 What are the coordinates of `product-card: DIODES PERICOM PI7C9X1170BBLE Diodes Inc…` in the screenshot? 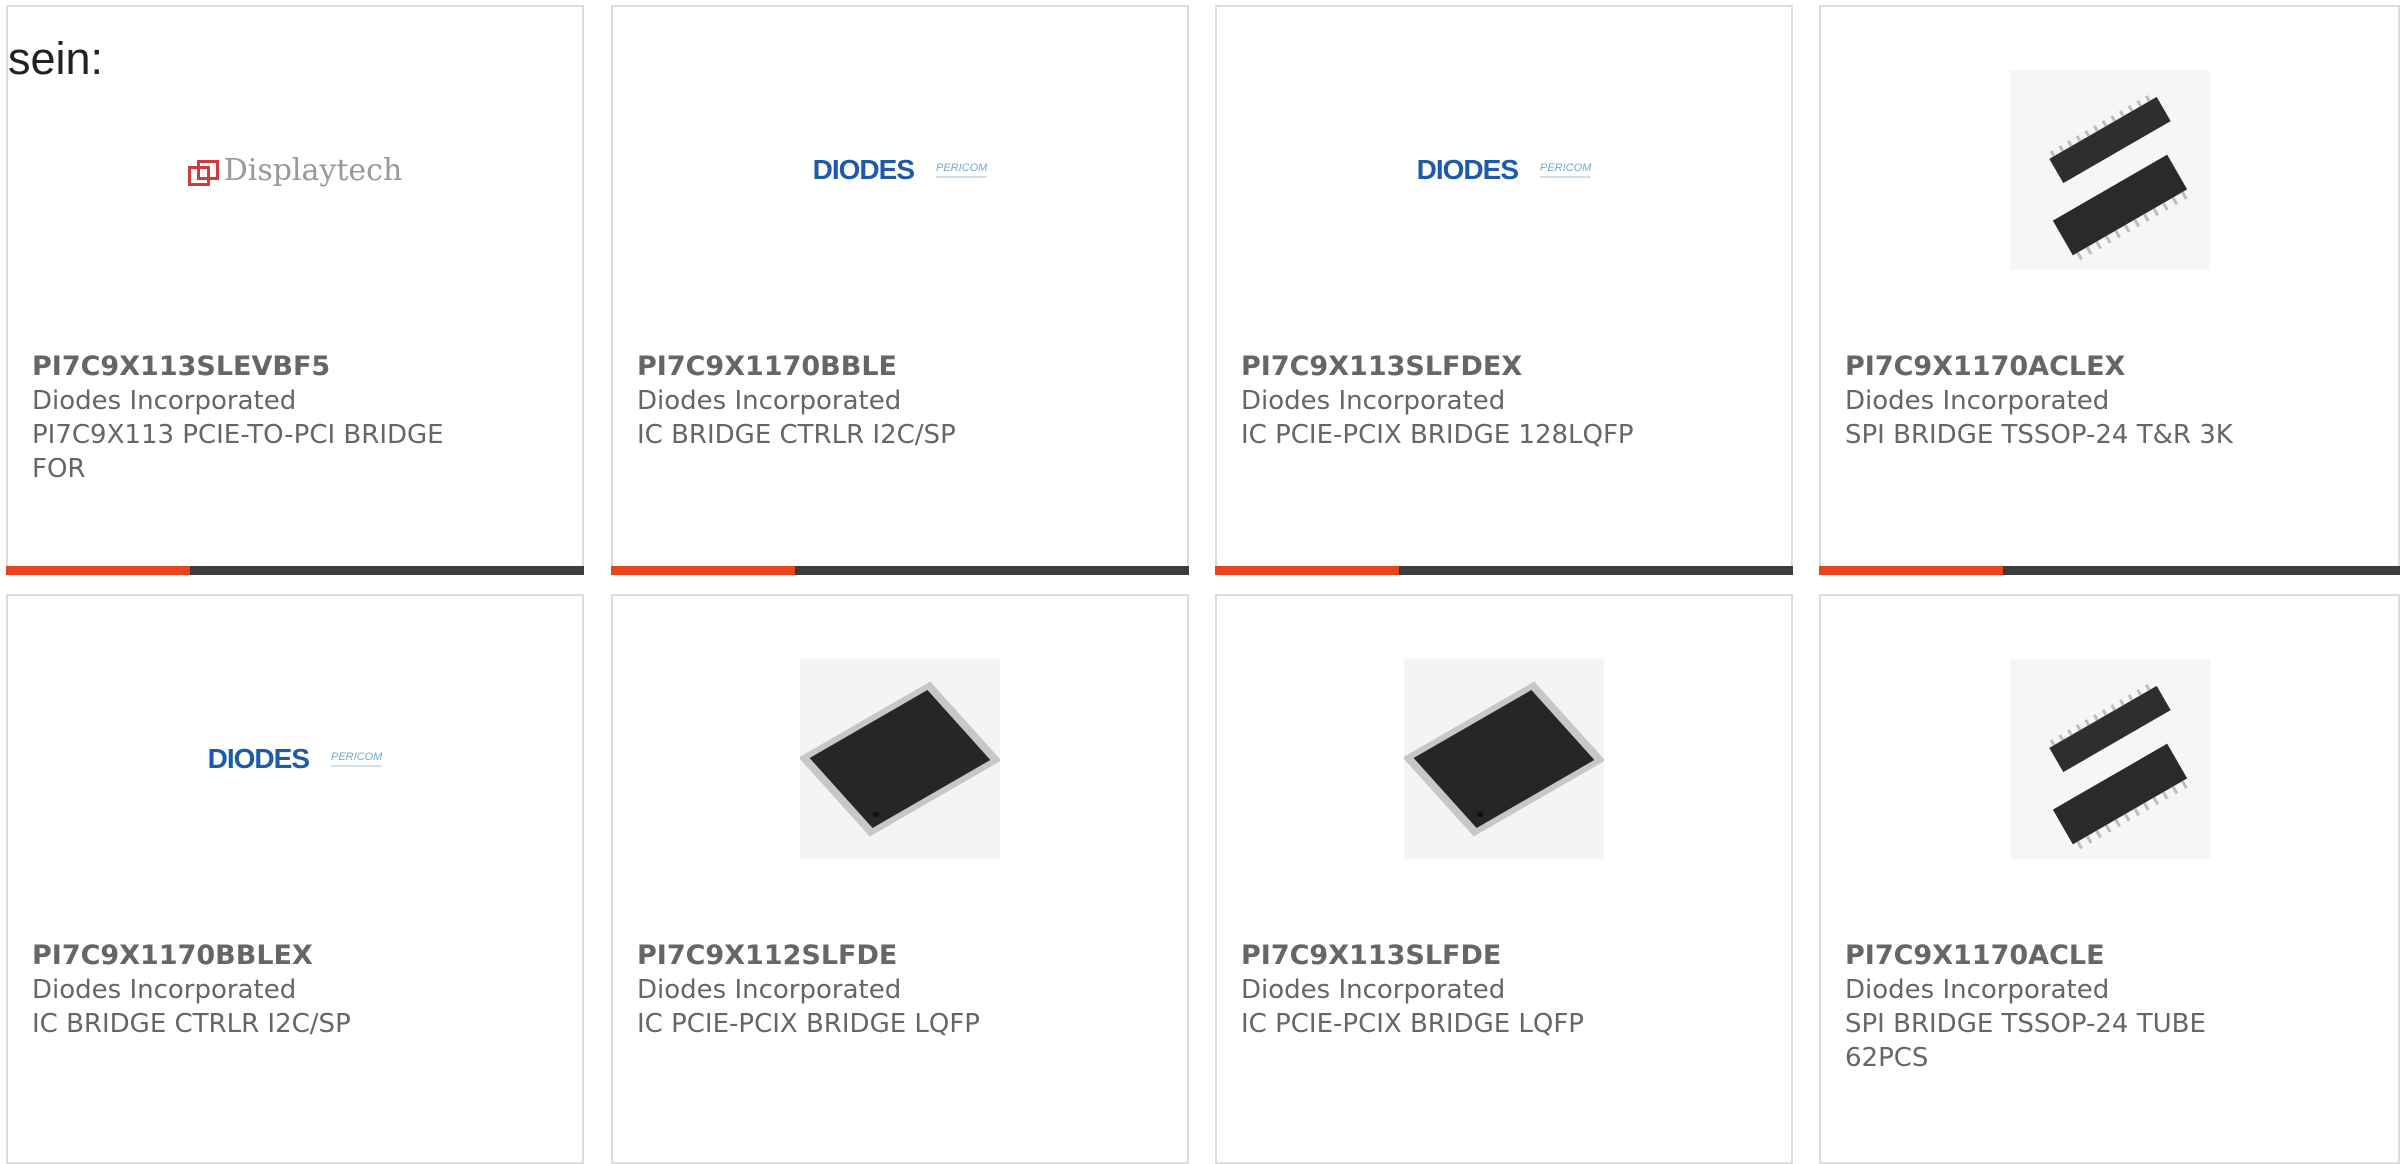 It's located at (900, 290).